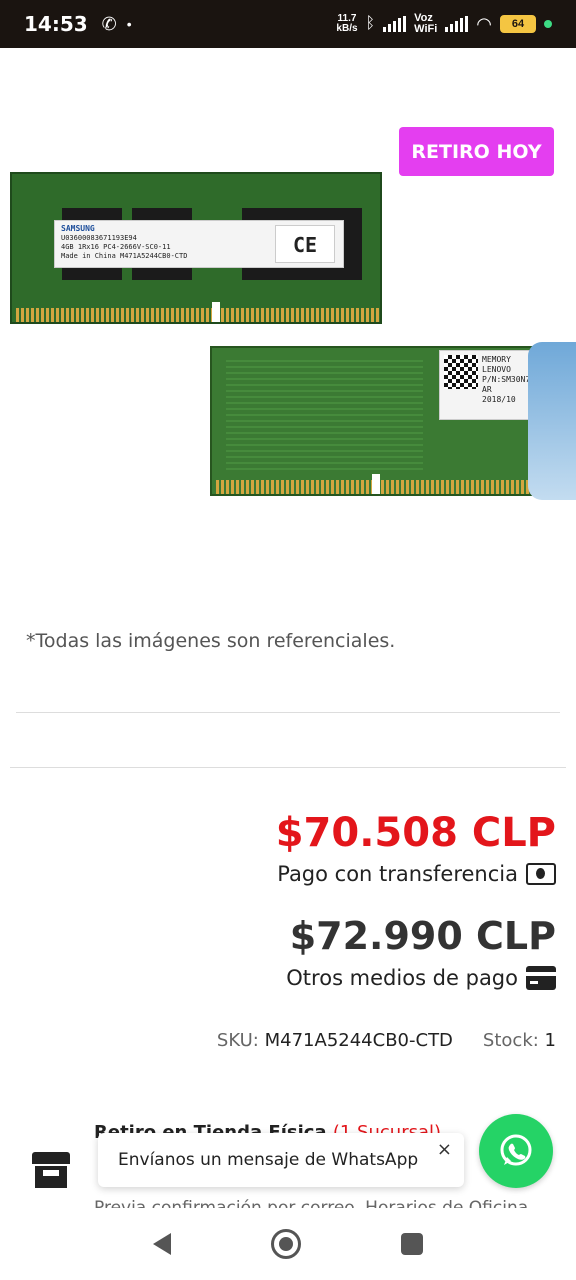  I want to click on battery-icon: 64, so click(518, 24).